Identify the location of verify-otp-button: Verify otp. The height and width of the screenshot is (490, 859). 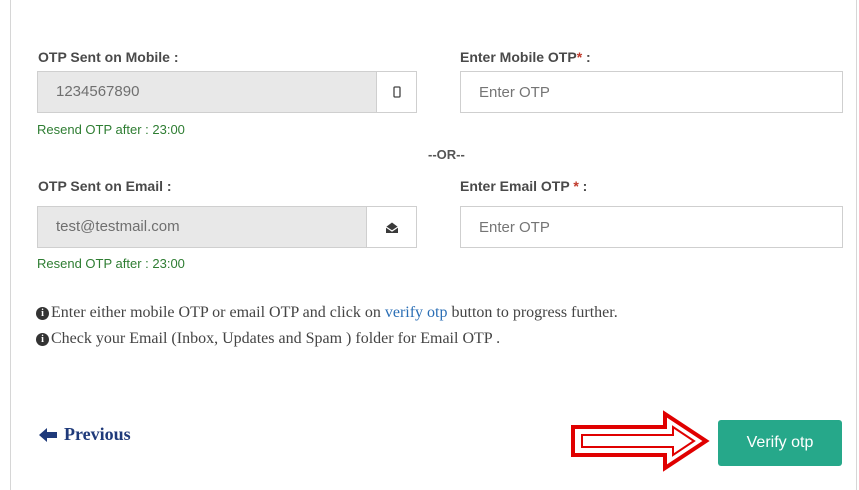
(780, 443).